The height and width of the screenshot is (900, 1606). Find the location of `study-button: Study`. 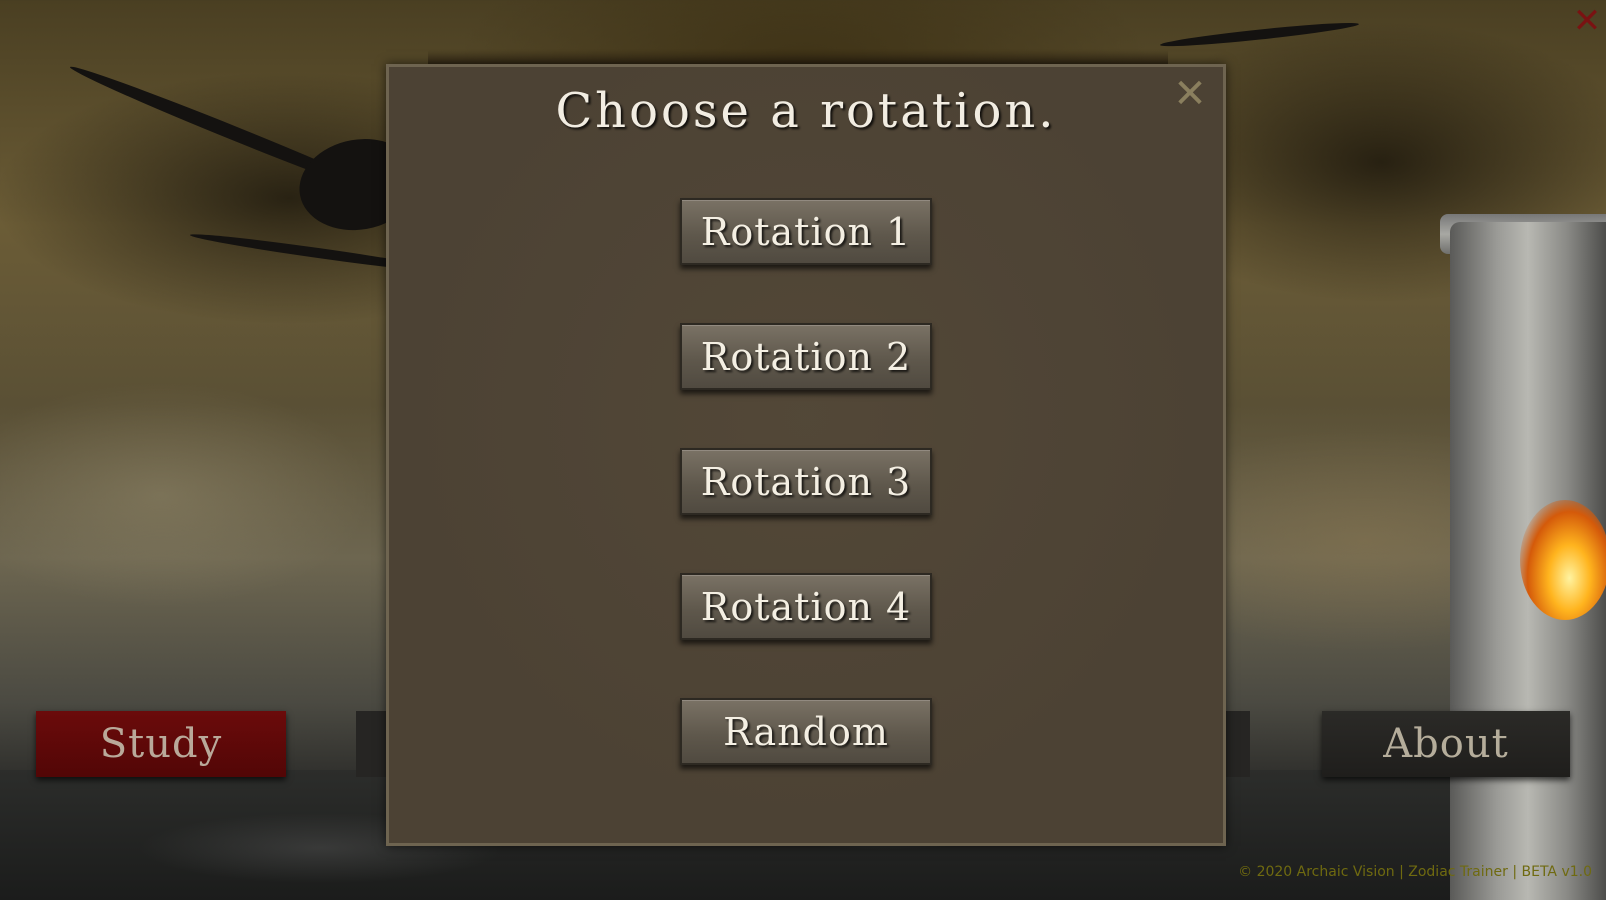

study-button: Study is located at coordinates (161, 744).